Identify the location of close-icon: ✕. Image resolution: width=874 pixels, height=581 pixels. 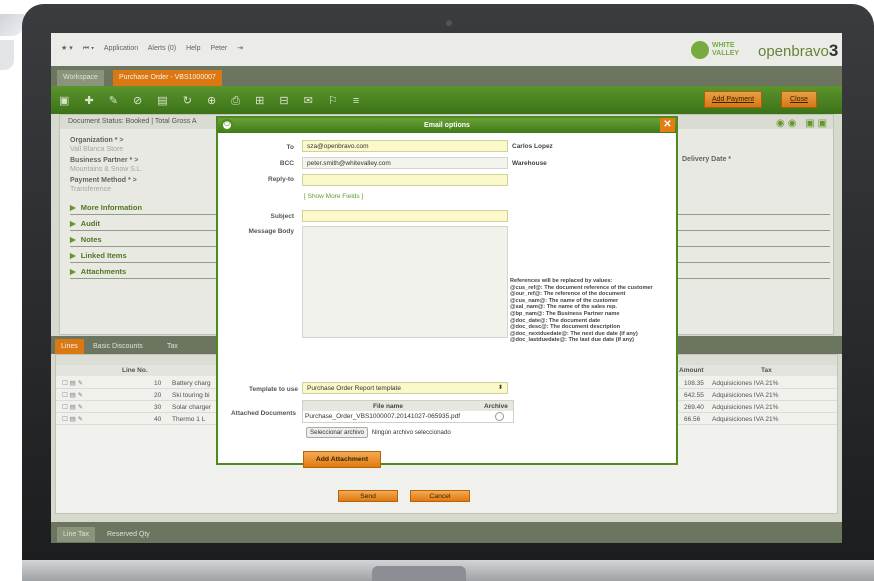
(667, 125).